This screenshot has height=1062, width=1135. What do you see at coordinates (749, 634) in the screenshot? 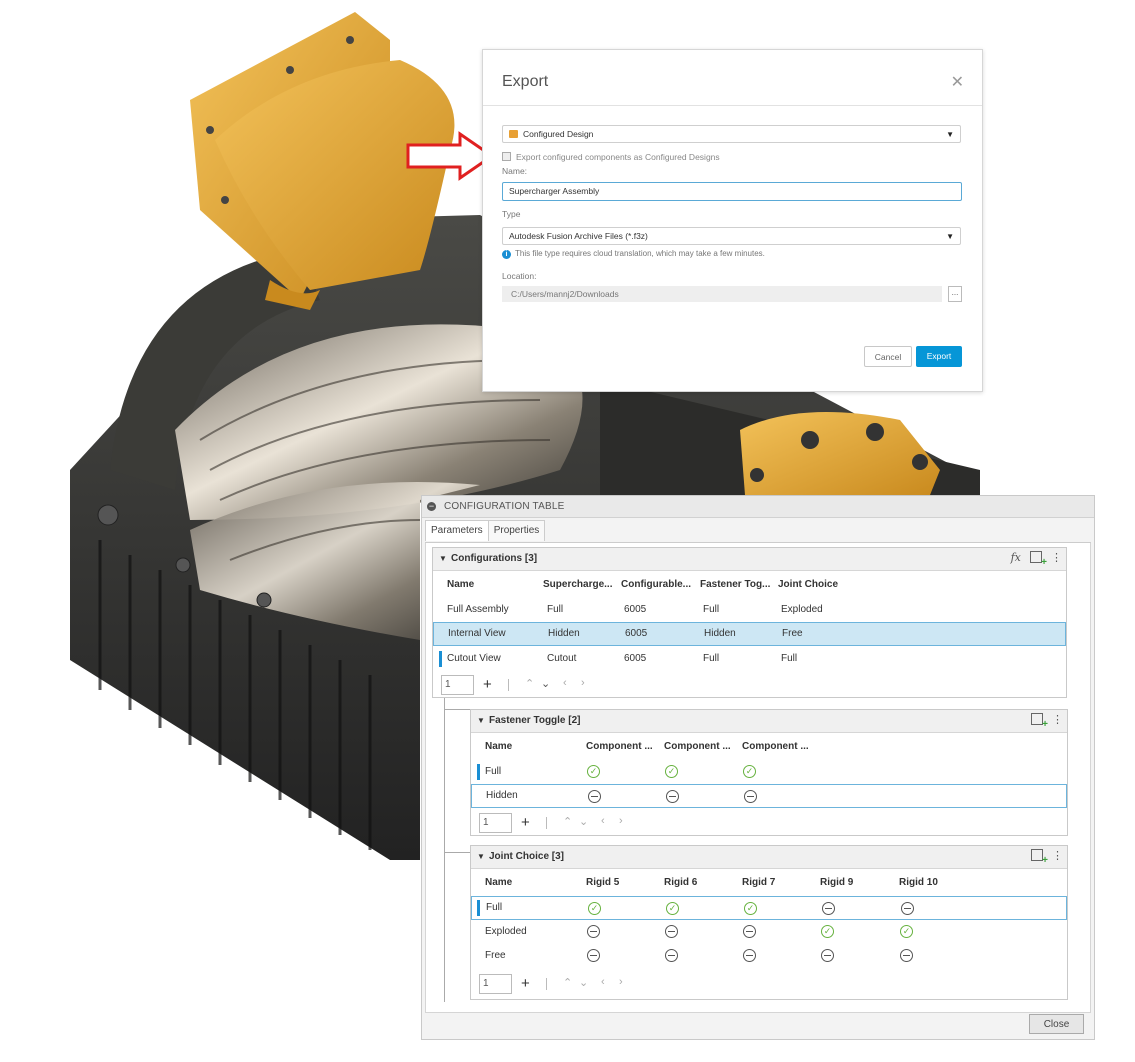
I see `table-row-selected: Internal View Hidden 6005 Hidden Free` at bounding box center [749, 634].